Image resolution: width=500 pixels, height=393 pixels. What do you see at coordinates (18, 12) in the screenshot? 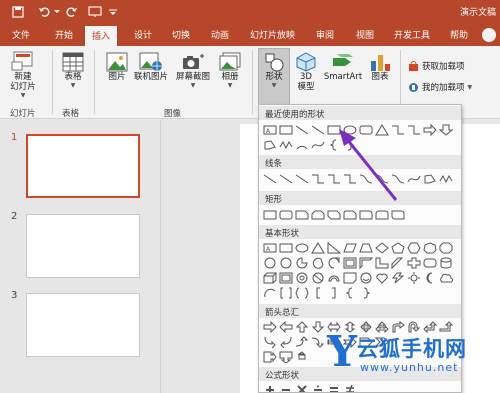
I see `save-icon` at bounding box center [18, 12].